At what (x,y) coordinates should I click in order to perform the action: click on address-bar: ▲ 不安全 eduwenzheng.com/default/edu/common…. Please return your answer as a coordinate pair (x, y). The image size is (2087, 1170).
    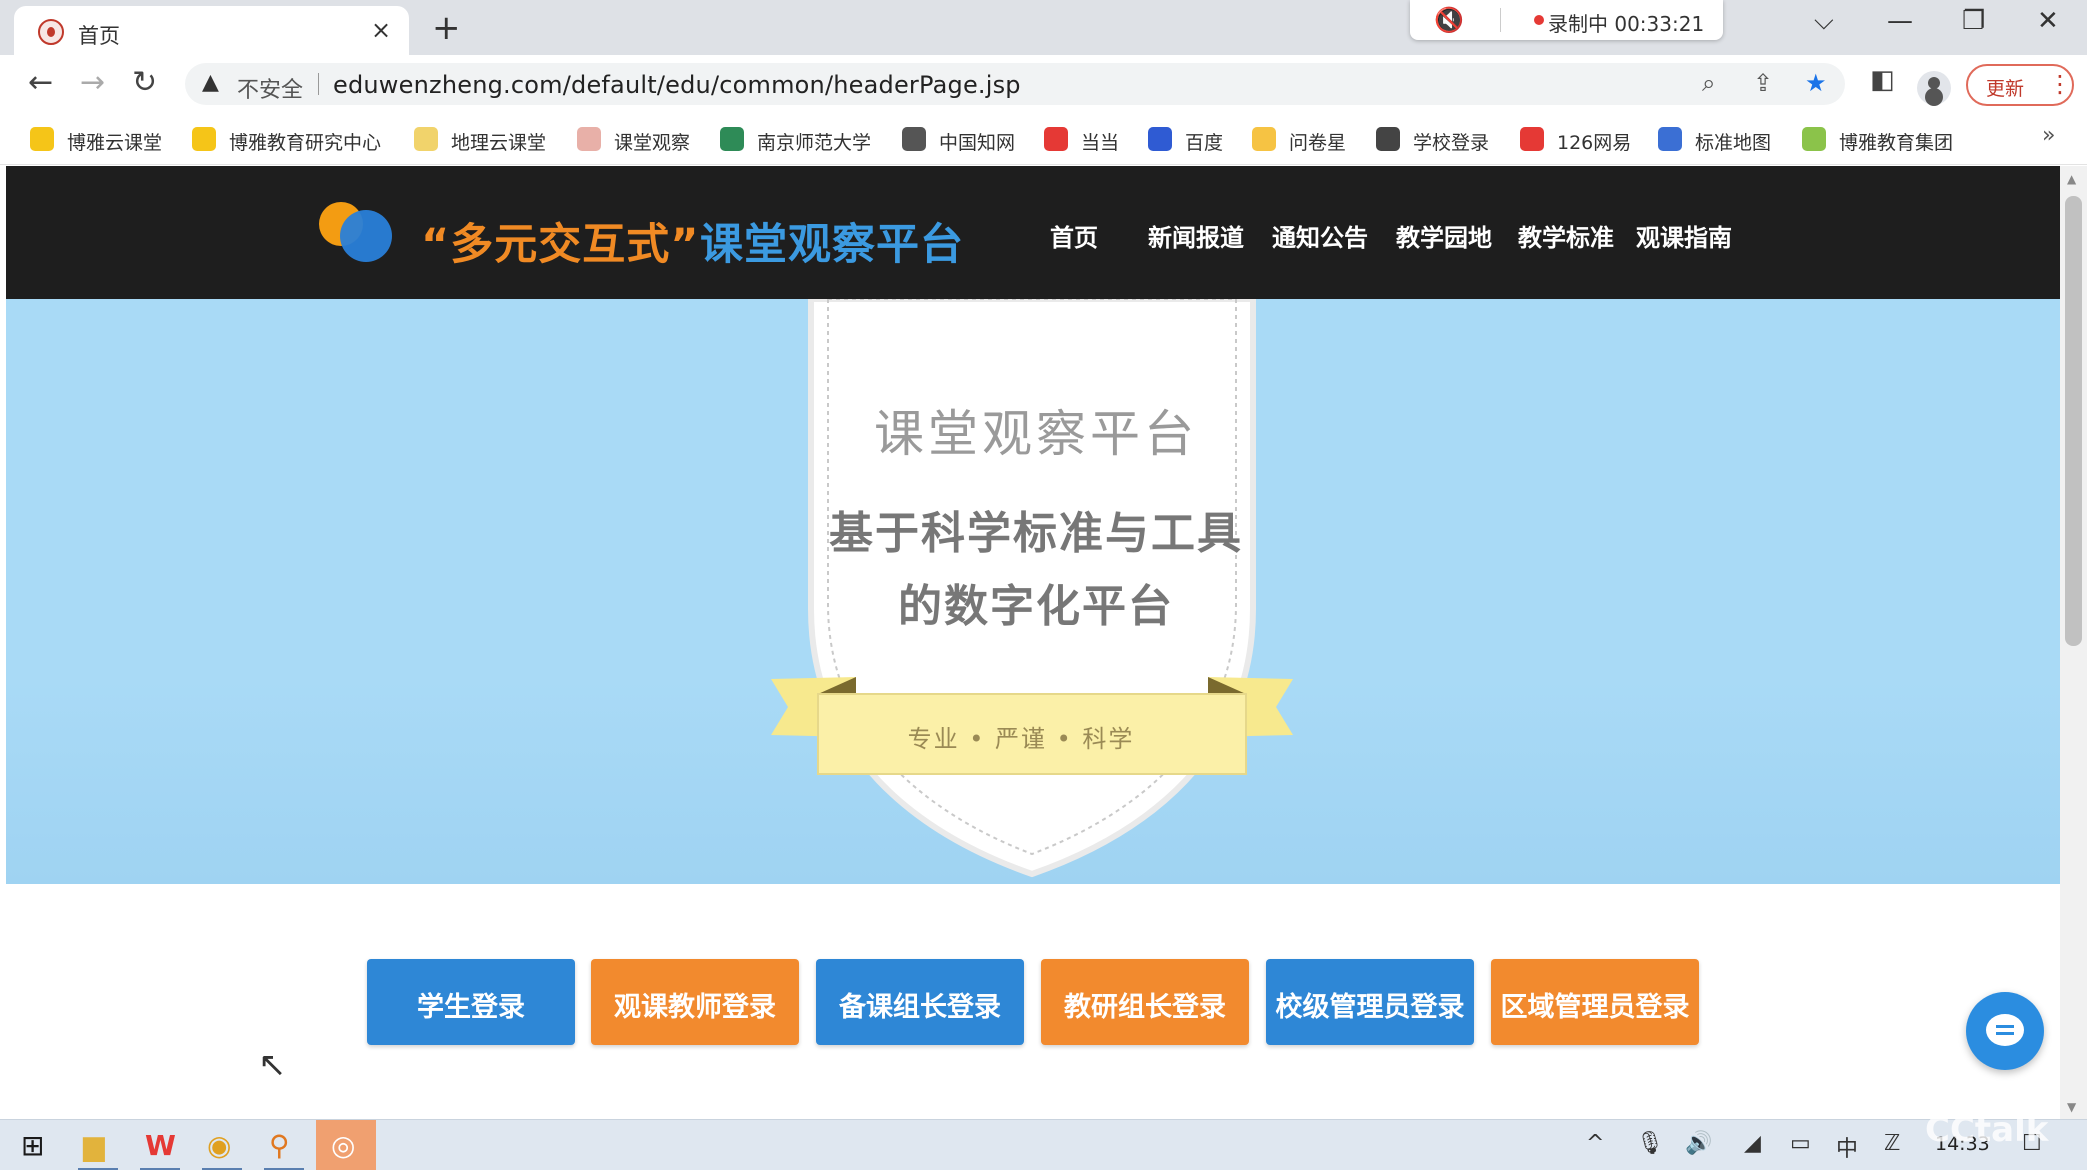
    Looking at the image, I should click on (1015, 84).